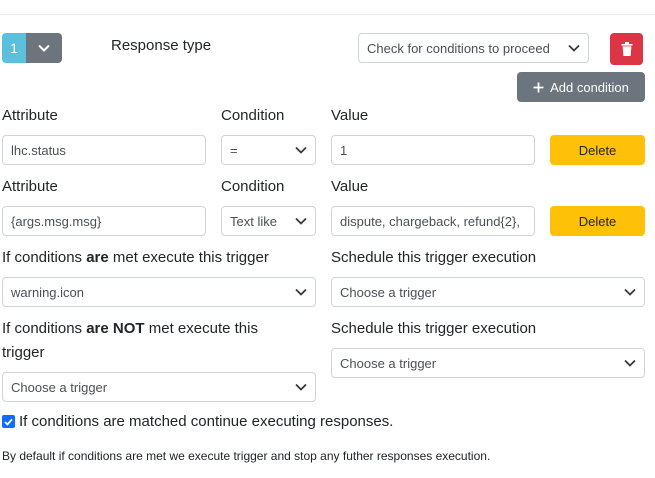 Image resolution: width=655 pixels, height=478 pixels. I want to click on top-divider, so click(327, 14).